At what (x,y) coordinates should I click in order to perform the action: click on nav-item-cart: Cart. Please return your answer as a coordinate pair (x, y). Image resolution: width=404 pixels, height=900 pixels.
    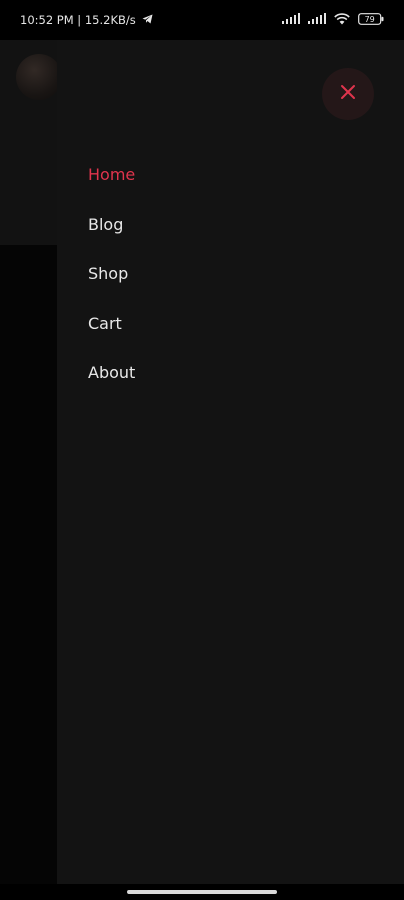
    Looking at the image, I should click on (111, 324).